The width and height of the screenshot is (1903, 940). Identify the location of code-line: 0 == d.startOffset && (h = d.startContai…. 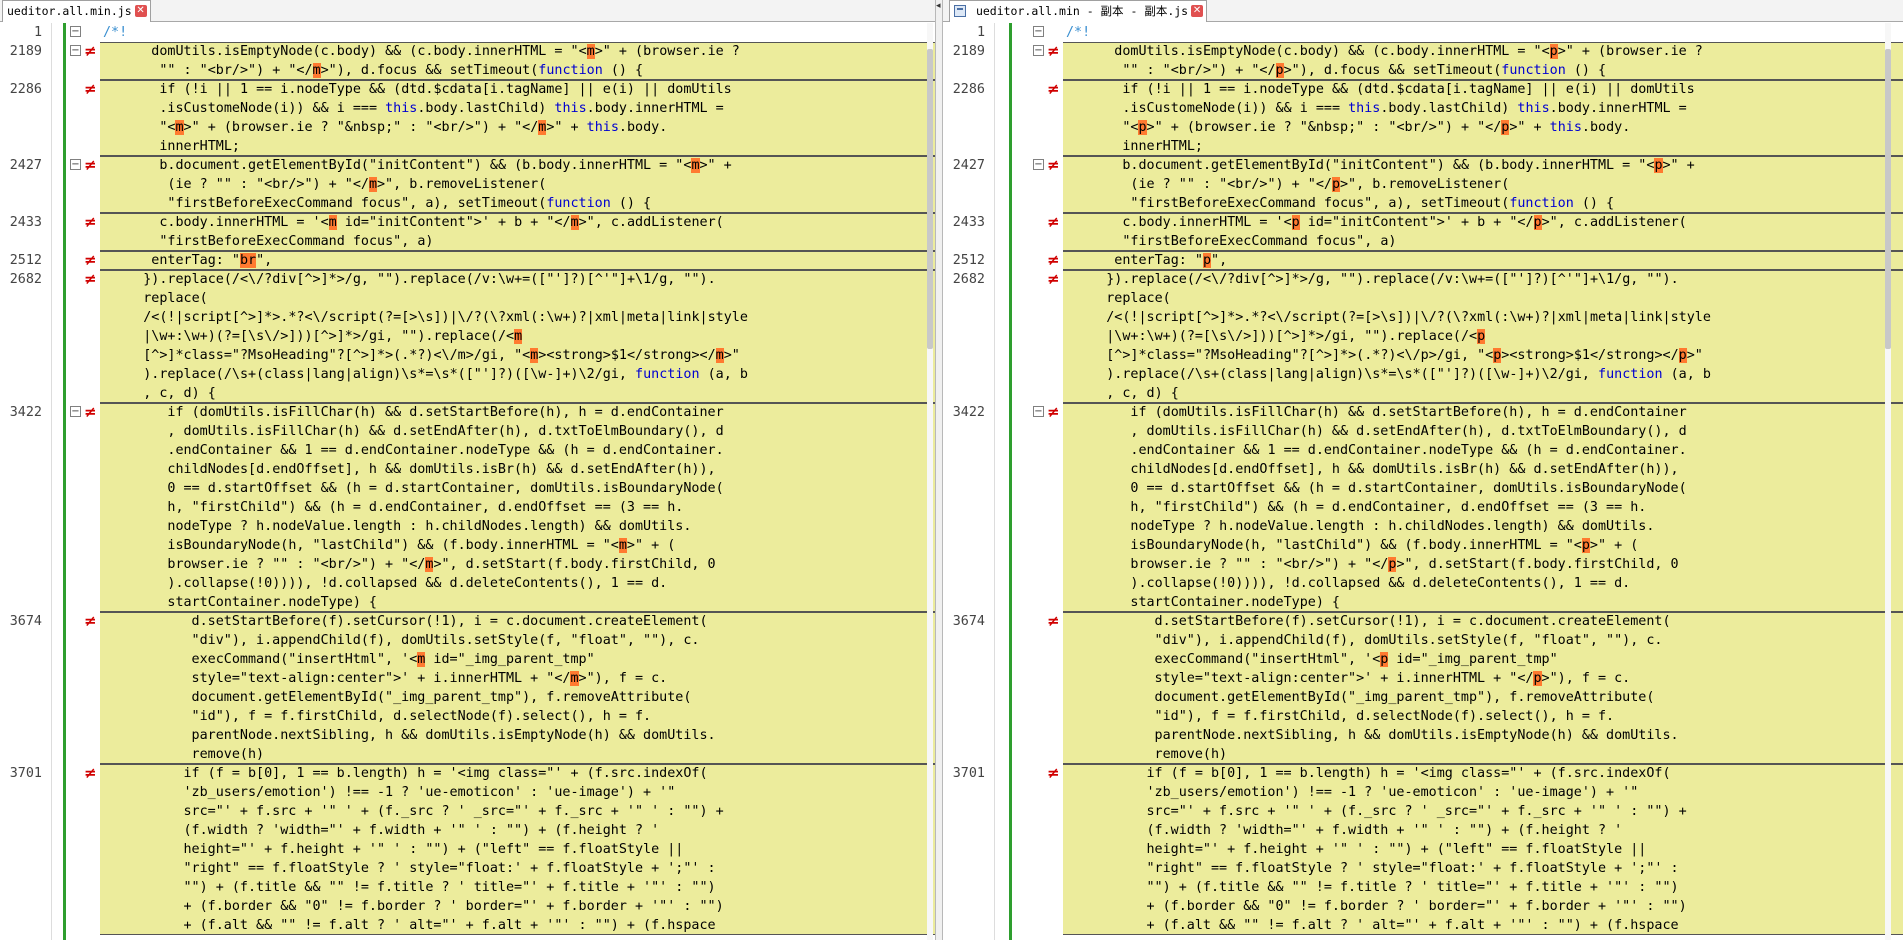
(1423, 488).